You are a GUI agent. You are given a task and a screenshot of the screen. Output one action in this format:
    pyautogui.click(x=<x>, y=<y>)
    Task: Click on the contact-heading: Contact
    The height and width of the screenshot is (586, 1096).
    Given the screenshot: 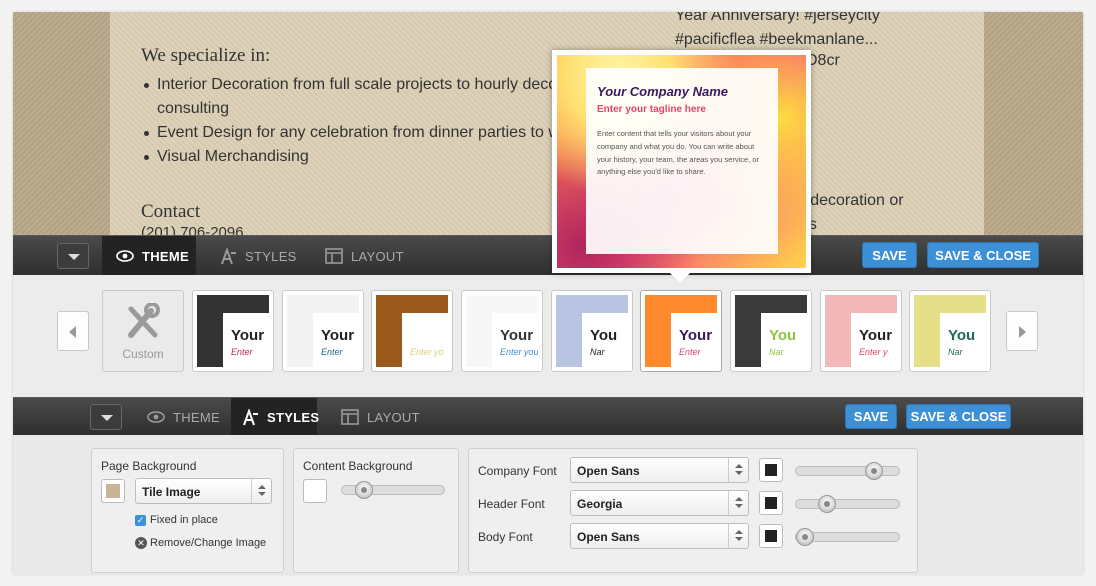 What is the action you would take?
    pyautogui.click(x=171, y=211)
    